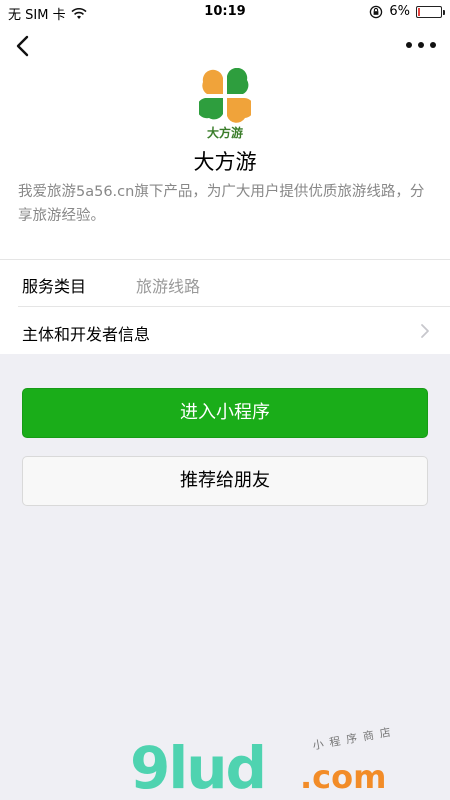 The height and width of the screenshot is (800, 450). What do you see at coordinates (225, 46) in the screenshot?
I see `nav-bar` at bounding box center [225, 46].